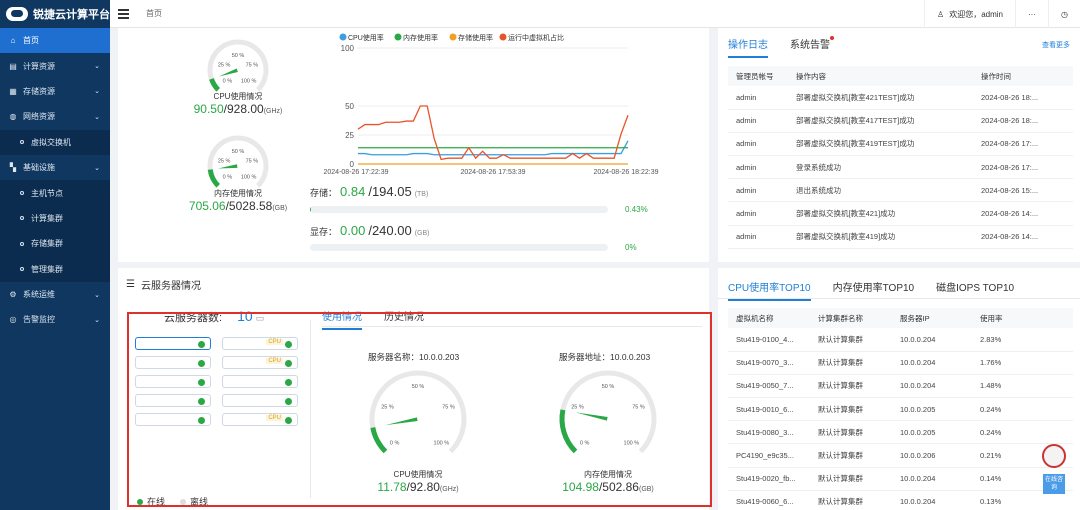 This screenshot has height=510, width=1080. Describe the element at coordinates (900, 386) in the screenshot. I see `top10-row: Stu419-0050_7... 默认计算集群 10.0.0.204 1.48%` at that location.